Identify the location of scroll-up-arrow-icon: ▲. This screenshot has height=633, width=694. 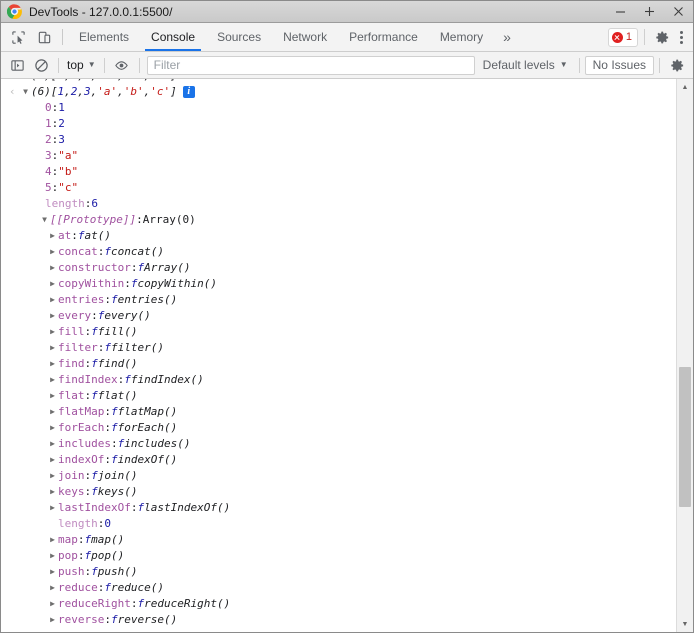
(685, 87).